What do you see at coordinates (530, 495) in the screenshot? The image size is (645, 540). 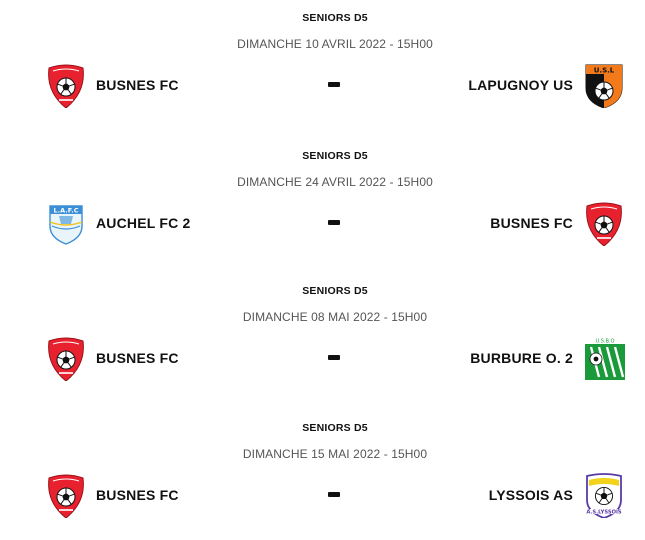 I see `away-team-name: LYSSOIS AS` at bounding box center [530, 495].